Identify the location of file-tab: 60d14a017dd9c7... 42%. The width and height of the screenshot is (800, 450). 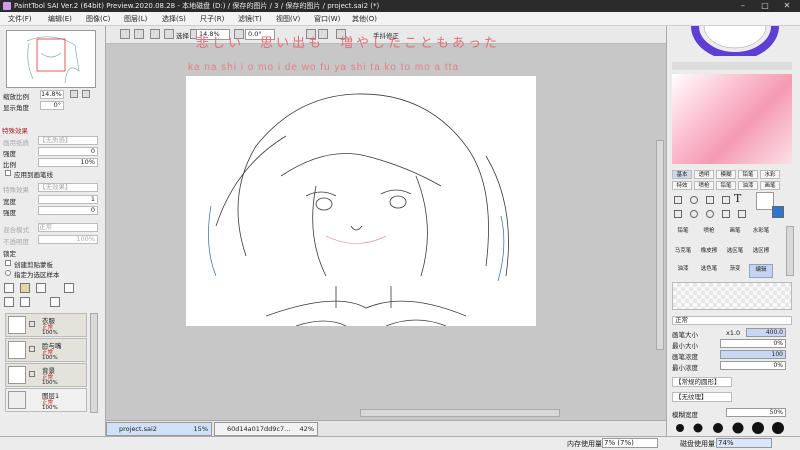
(266, 429).